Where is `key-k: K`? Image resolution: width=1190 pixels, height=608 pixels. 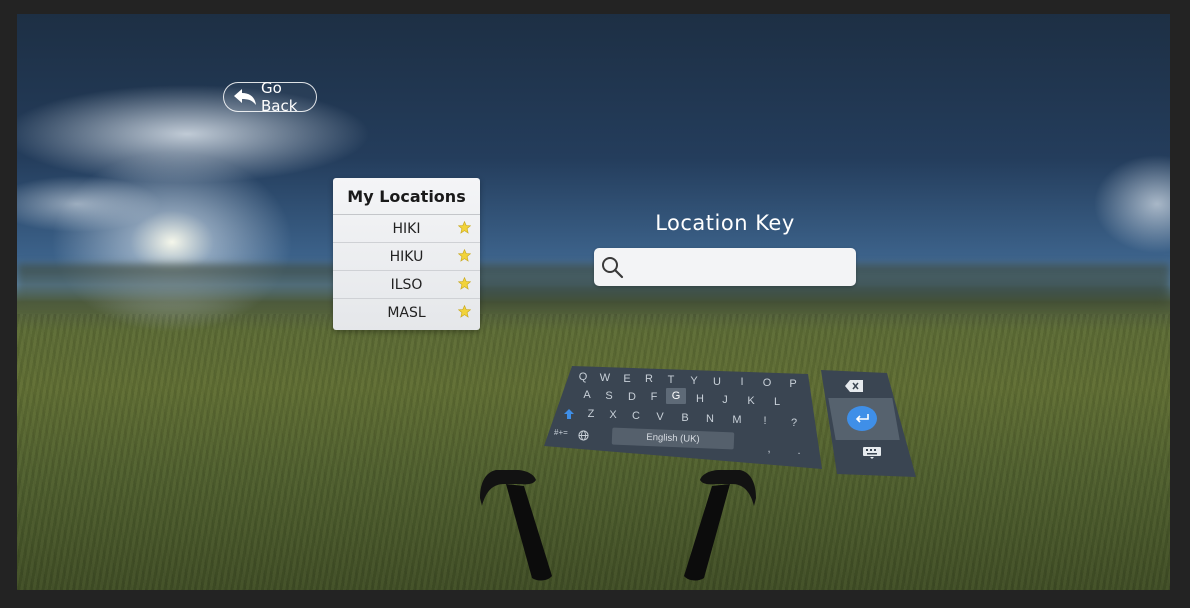 key-k: K is located at coordinates (751, 401).